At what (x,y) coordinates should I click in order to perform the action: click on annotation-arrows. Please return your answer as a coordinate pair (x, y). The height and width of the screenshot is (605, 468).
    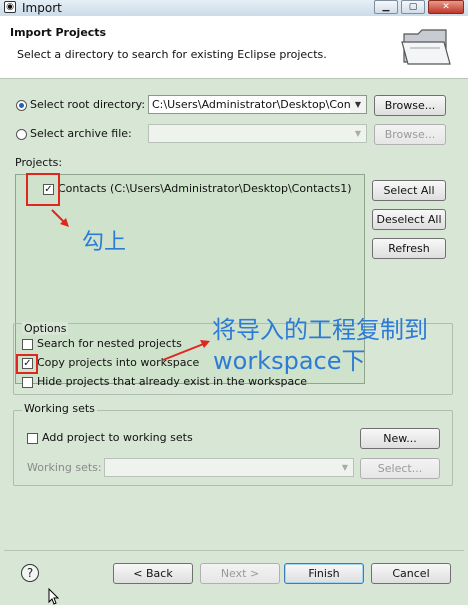
    Looking at the image, I should click on (130, 285).